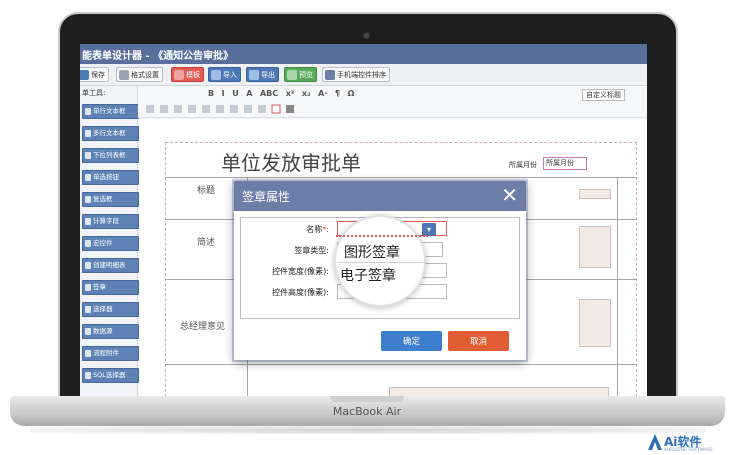 This screenshot has width=734, height=455. Describe the element at coordinates (687, 443) in the screenshot. I see `watermark-logo: Ai软件 AIKUSOHE SOFTWARE` at that location.